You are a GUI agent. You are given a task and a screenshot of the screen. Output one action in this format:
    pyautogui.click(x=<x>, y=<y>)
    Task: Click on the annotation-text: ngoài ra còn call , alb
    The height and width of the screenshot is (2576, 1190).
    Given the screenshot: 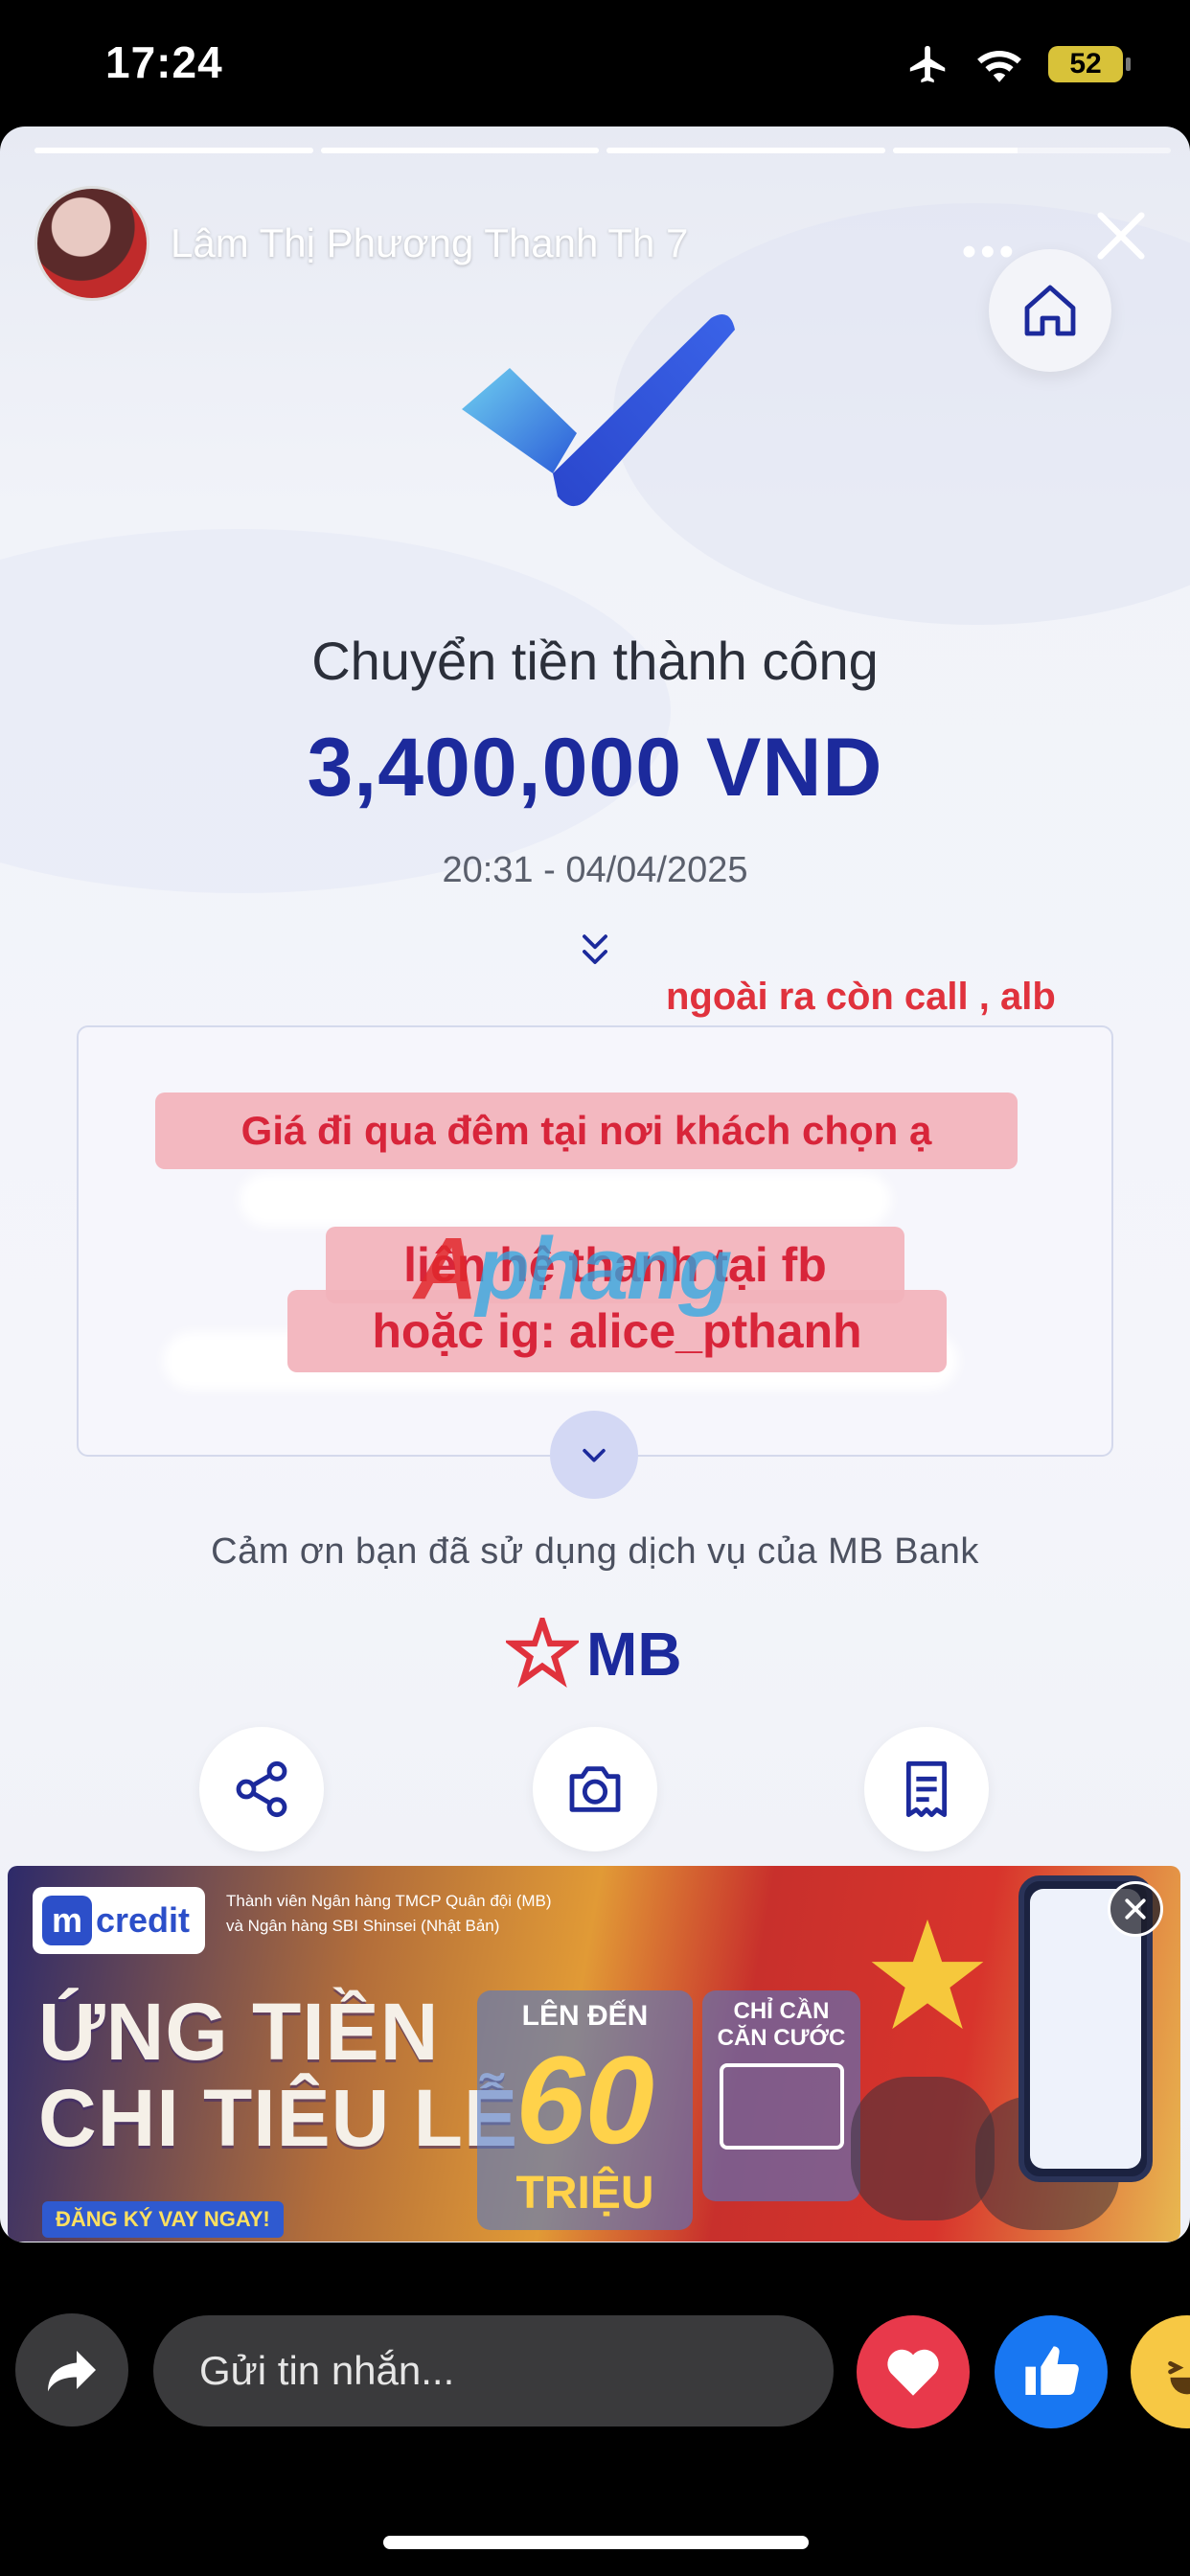 What is the action you would take?
    pyautogui.click(x=861, y=997)
    